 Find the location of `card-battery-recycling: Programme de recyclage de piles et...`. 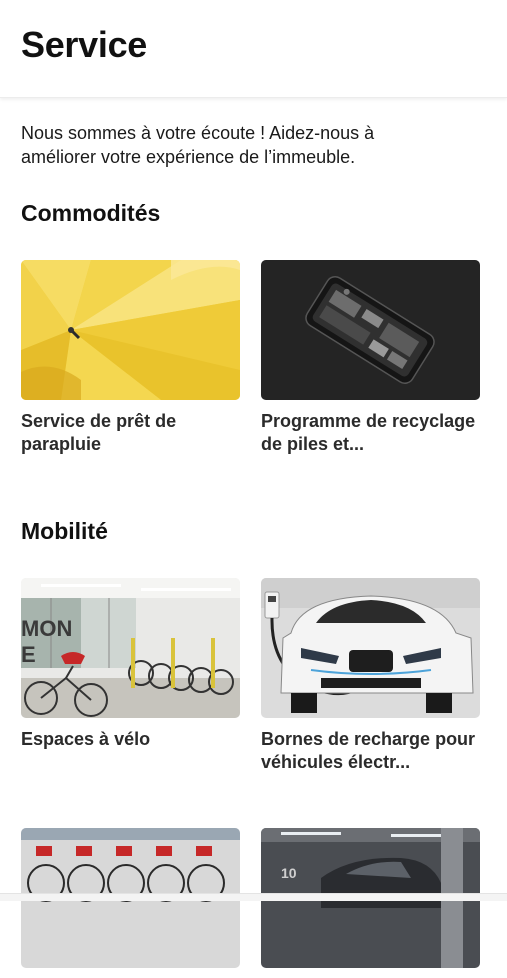

card-battery-recycling: Programme de recyclage de piles et... is located at coordinates (370, 358).